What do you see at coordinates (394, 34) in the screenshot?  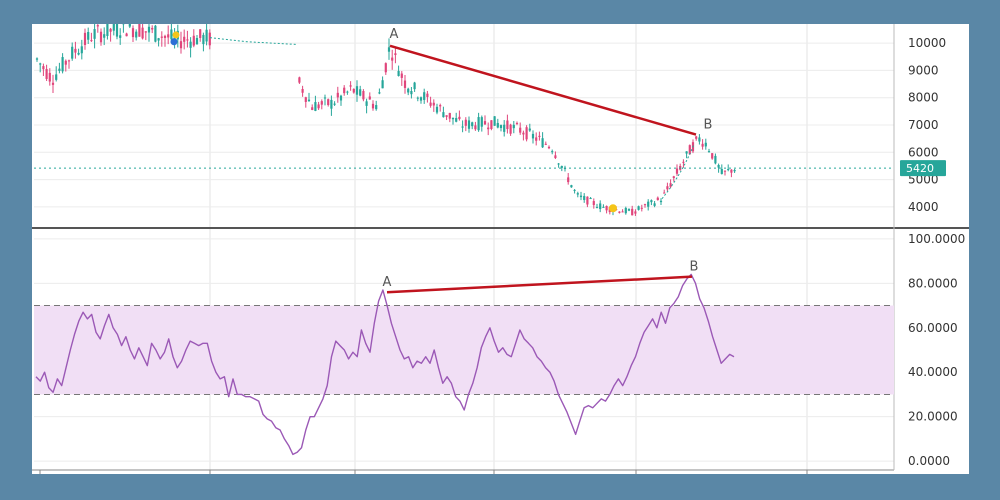 I see `price-label-a: A` at bounding box center [394, 34].